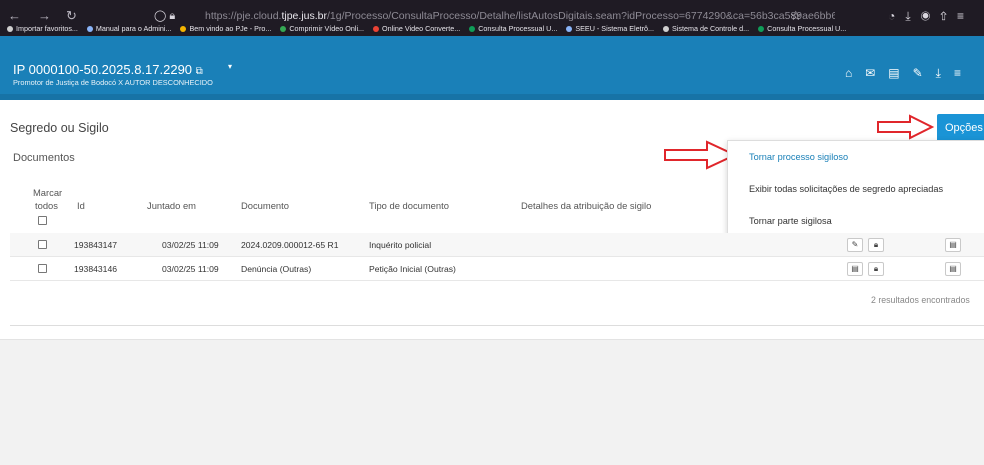 This screenshot has width=984, height=465. I want to click on header-mark-all: Marcar, so click(48, 192).